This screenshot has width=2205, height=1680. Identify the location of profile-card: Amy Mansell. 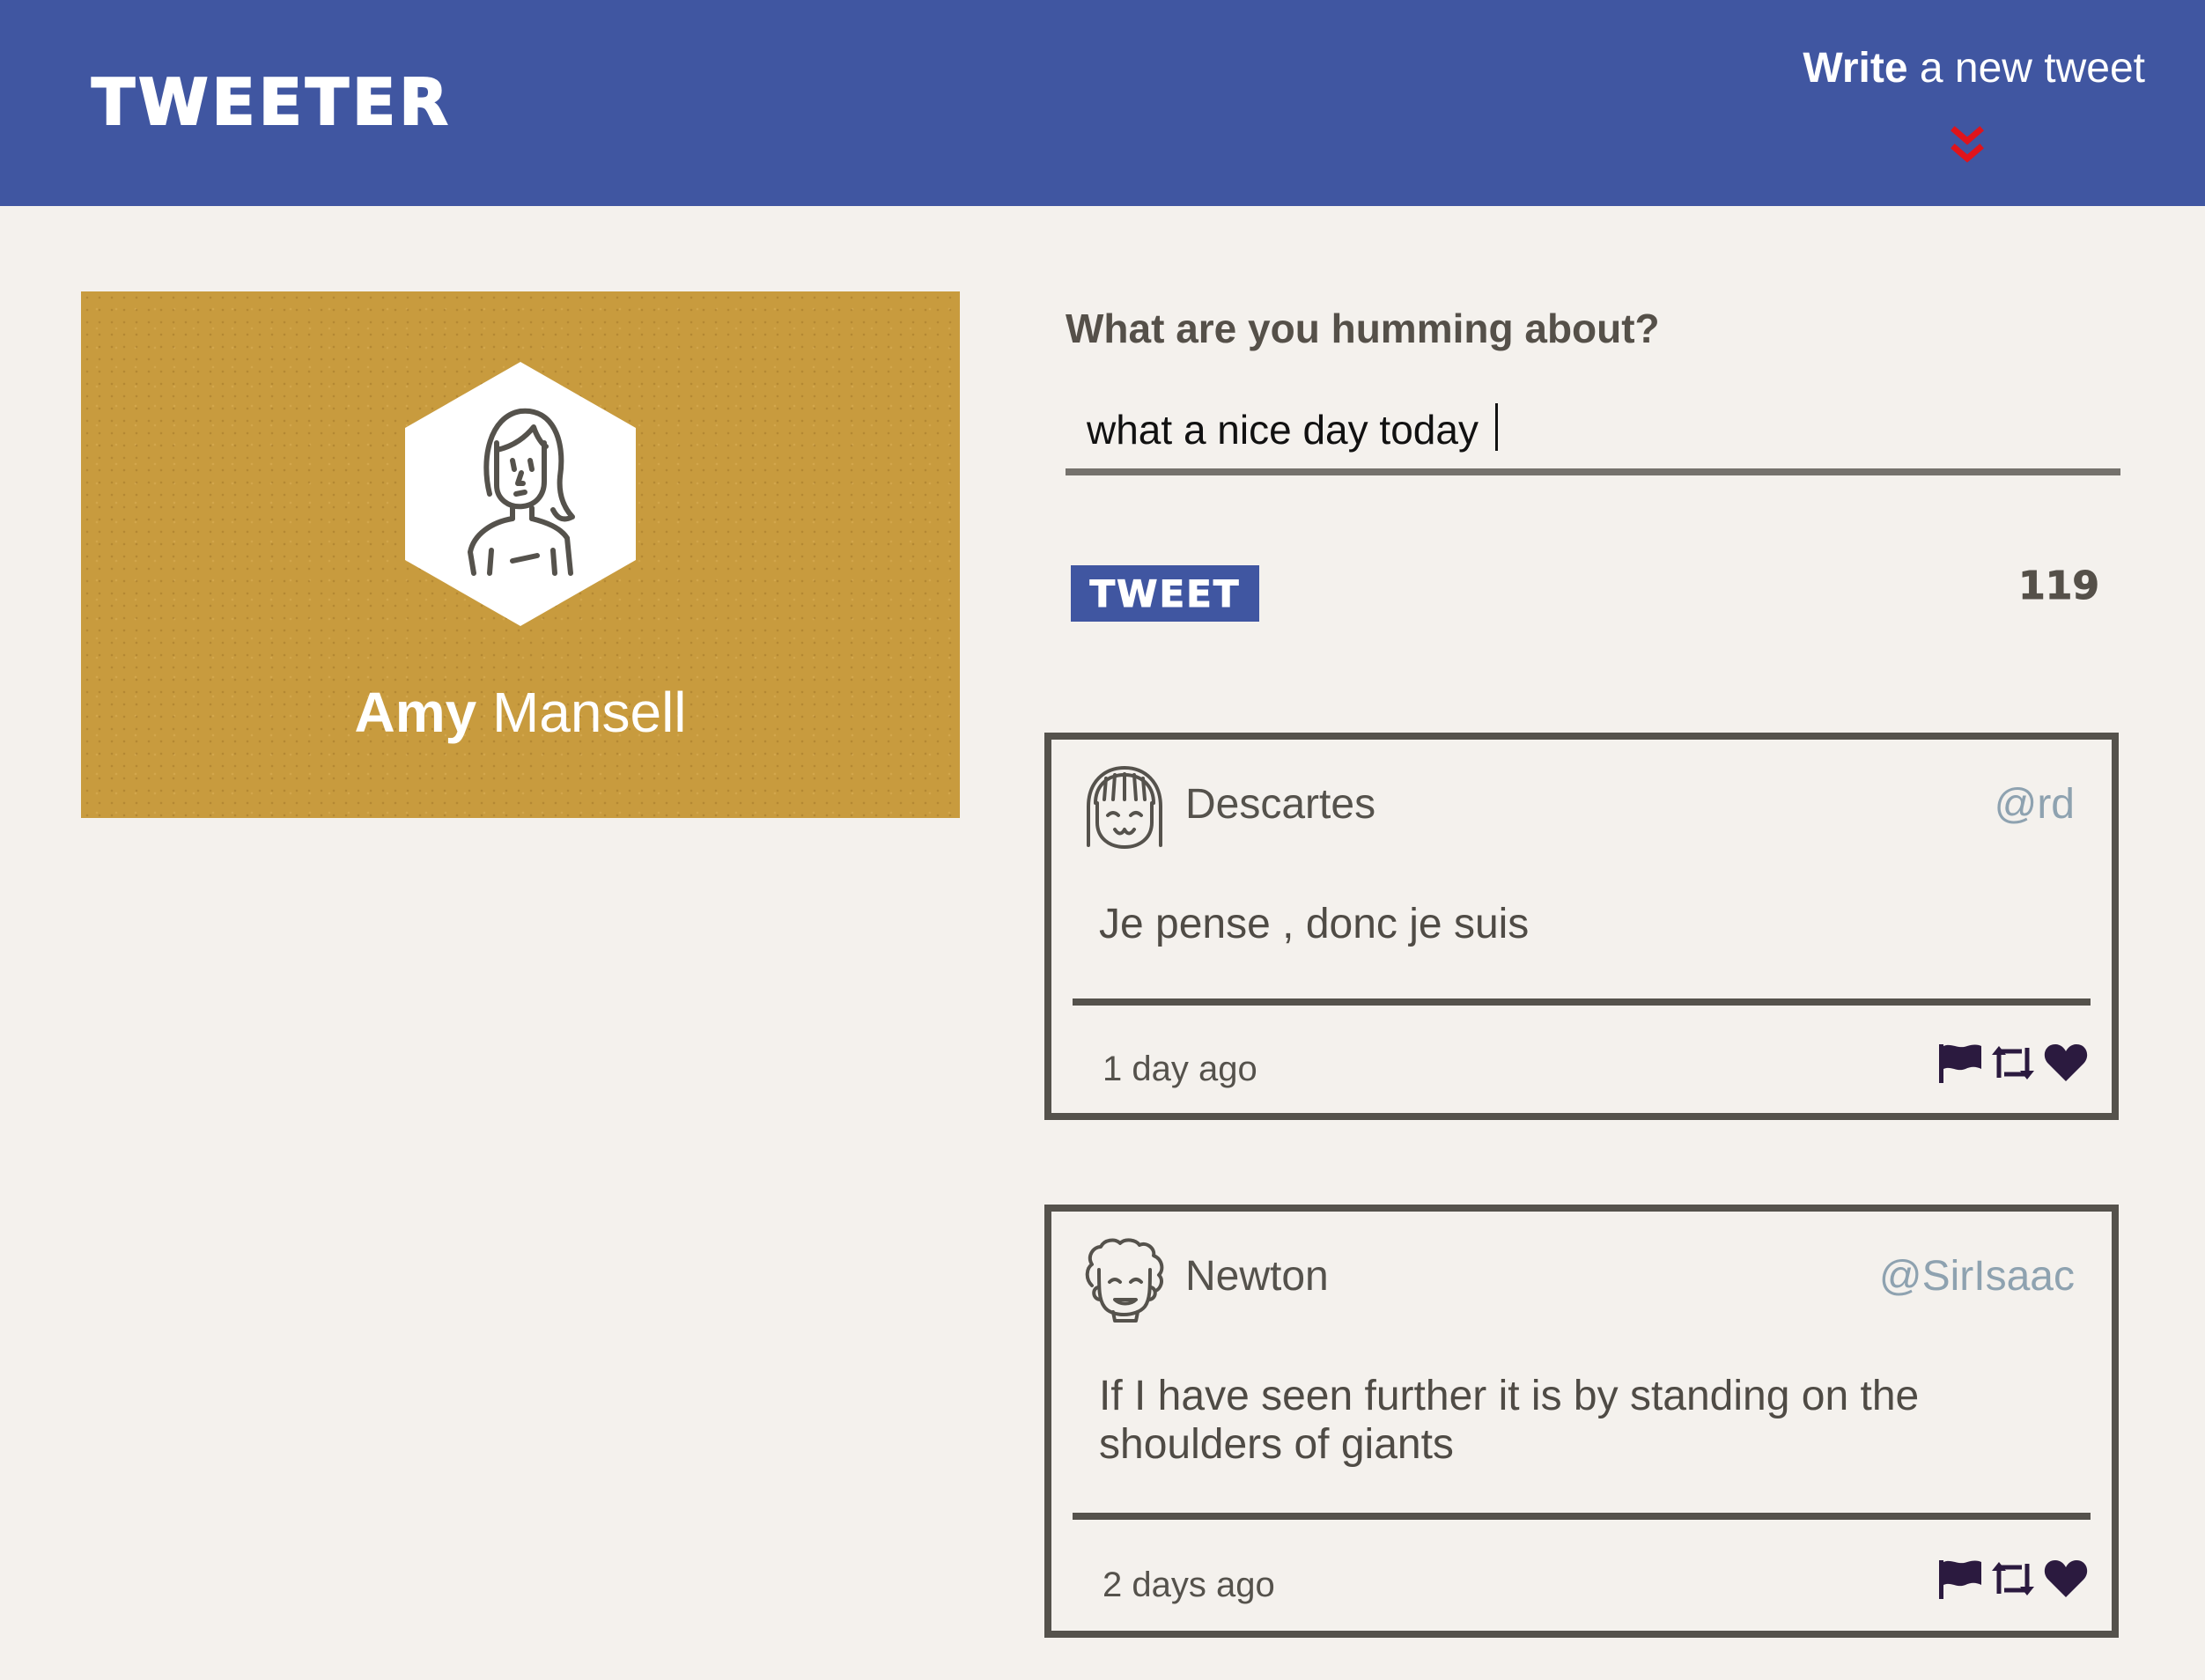
(520, 554).